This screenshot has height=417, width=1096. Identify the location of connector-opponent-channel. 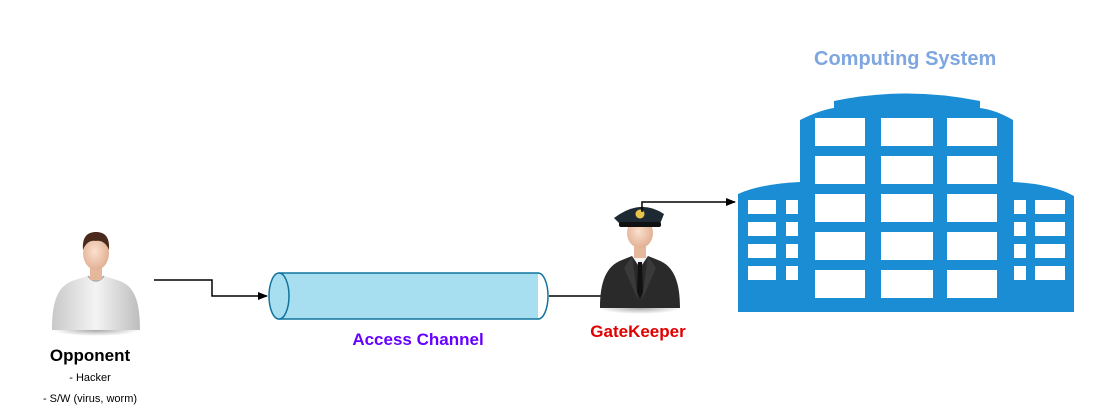
(211, 289).